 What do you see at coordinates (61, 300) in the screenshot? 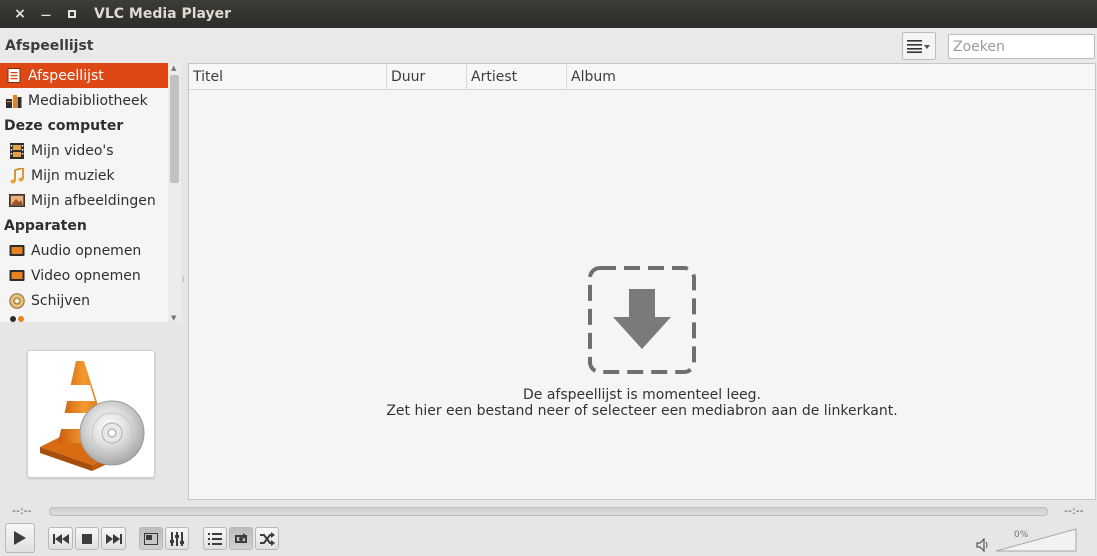
I see `sidebar-item-label: Schijven` at bounding box center [61, 300].